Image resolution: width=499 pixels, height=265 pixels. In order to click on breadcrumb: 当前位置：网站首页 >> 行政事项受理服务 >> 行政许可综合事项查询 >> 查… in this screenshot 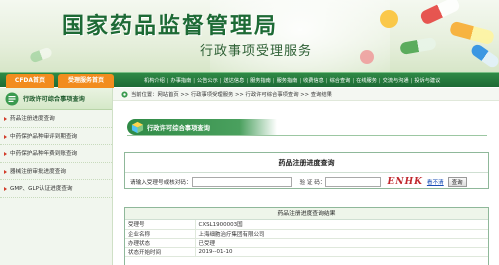, I will do `click(306, 94)`.